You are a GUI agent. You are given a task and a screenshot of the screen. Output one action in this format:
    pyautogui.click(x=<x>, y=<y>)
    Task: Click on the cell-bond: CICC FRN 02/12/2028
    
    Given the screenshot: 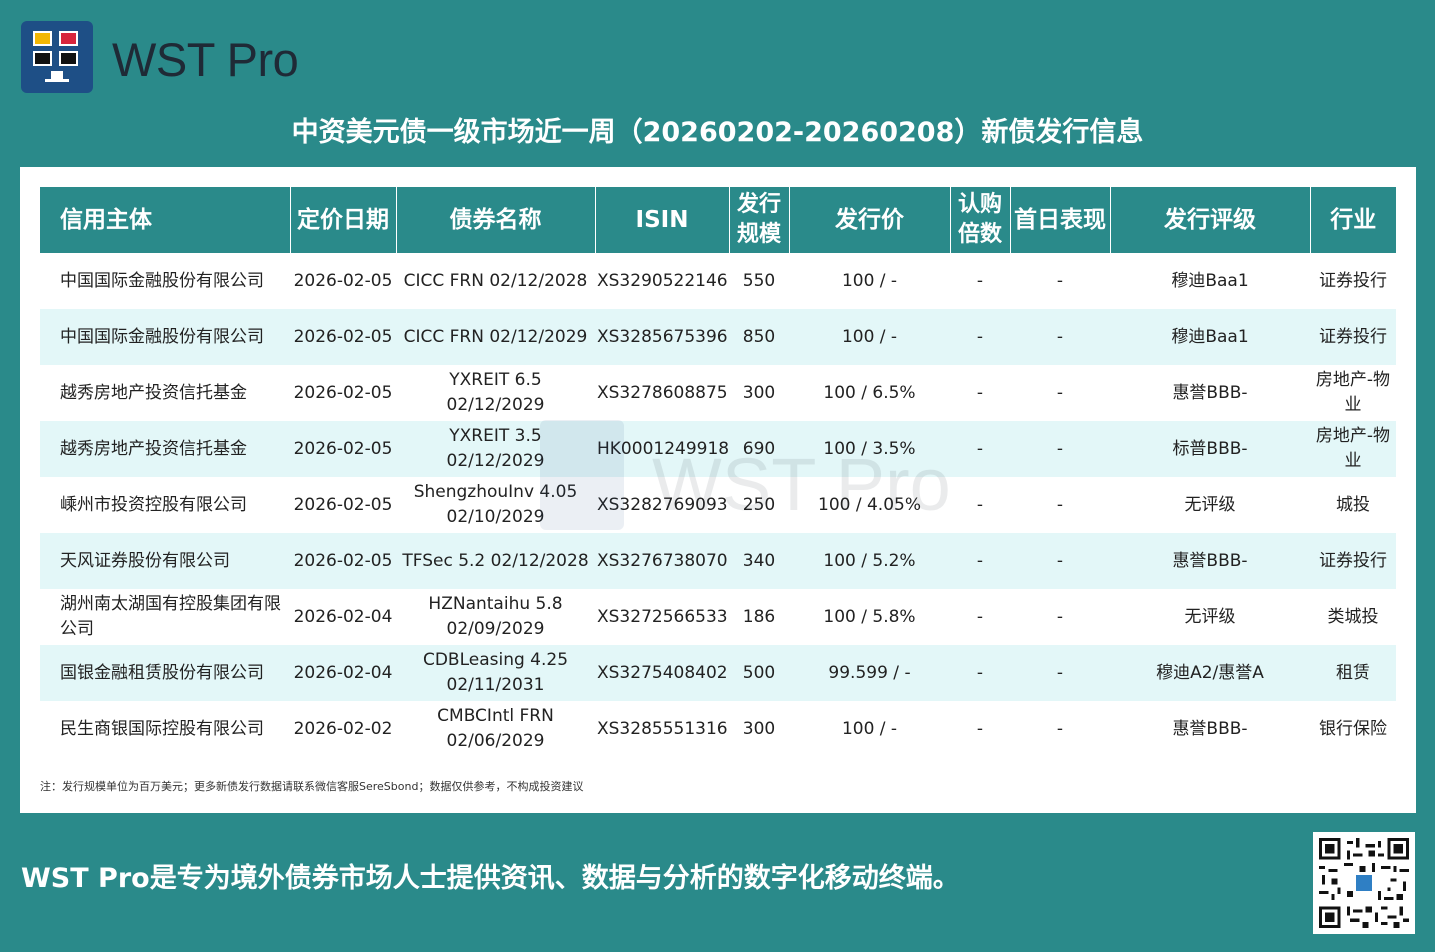 What is the action you would take?
    pyautogui.click(x=495, y=280)
    